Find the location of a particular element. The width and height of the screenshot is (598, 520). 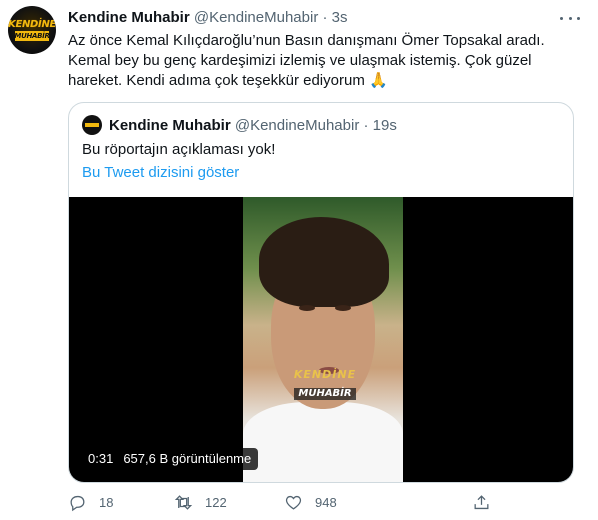

quoted-tweet-text: Bu röportajın açıklaması yok! is located at coordinates (179, 149).